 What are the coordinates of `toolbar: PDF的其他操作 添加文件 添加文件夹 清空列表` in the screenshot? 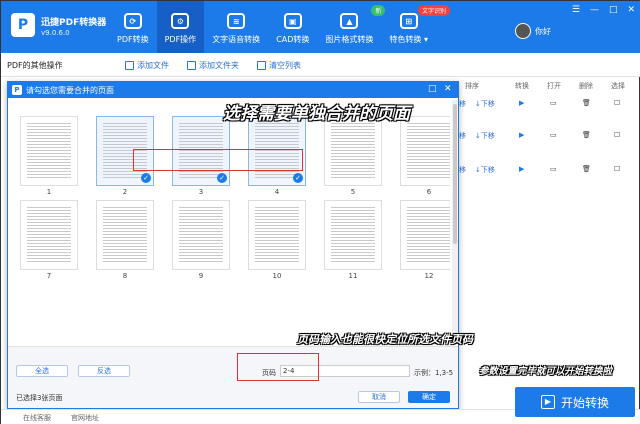 It's located at (320, 65).